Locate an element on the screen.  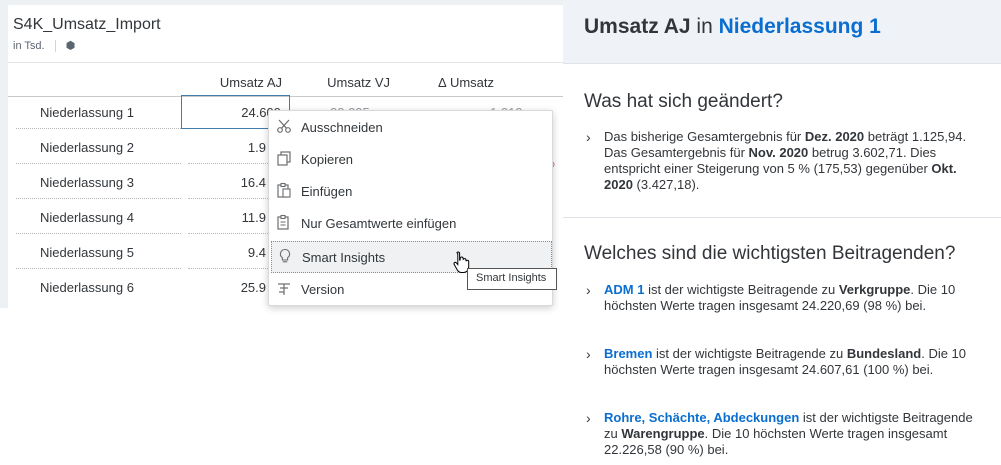
dimension-name: Verkgruppe is located at coordinates (874, 289).